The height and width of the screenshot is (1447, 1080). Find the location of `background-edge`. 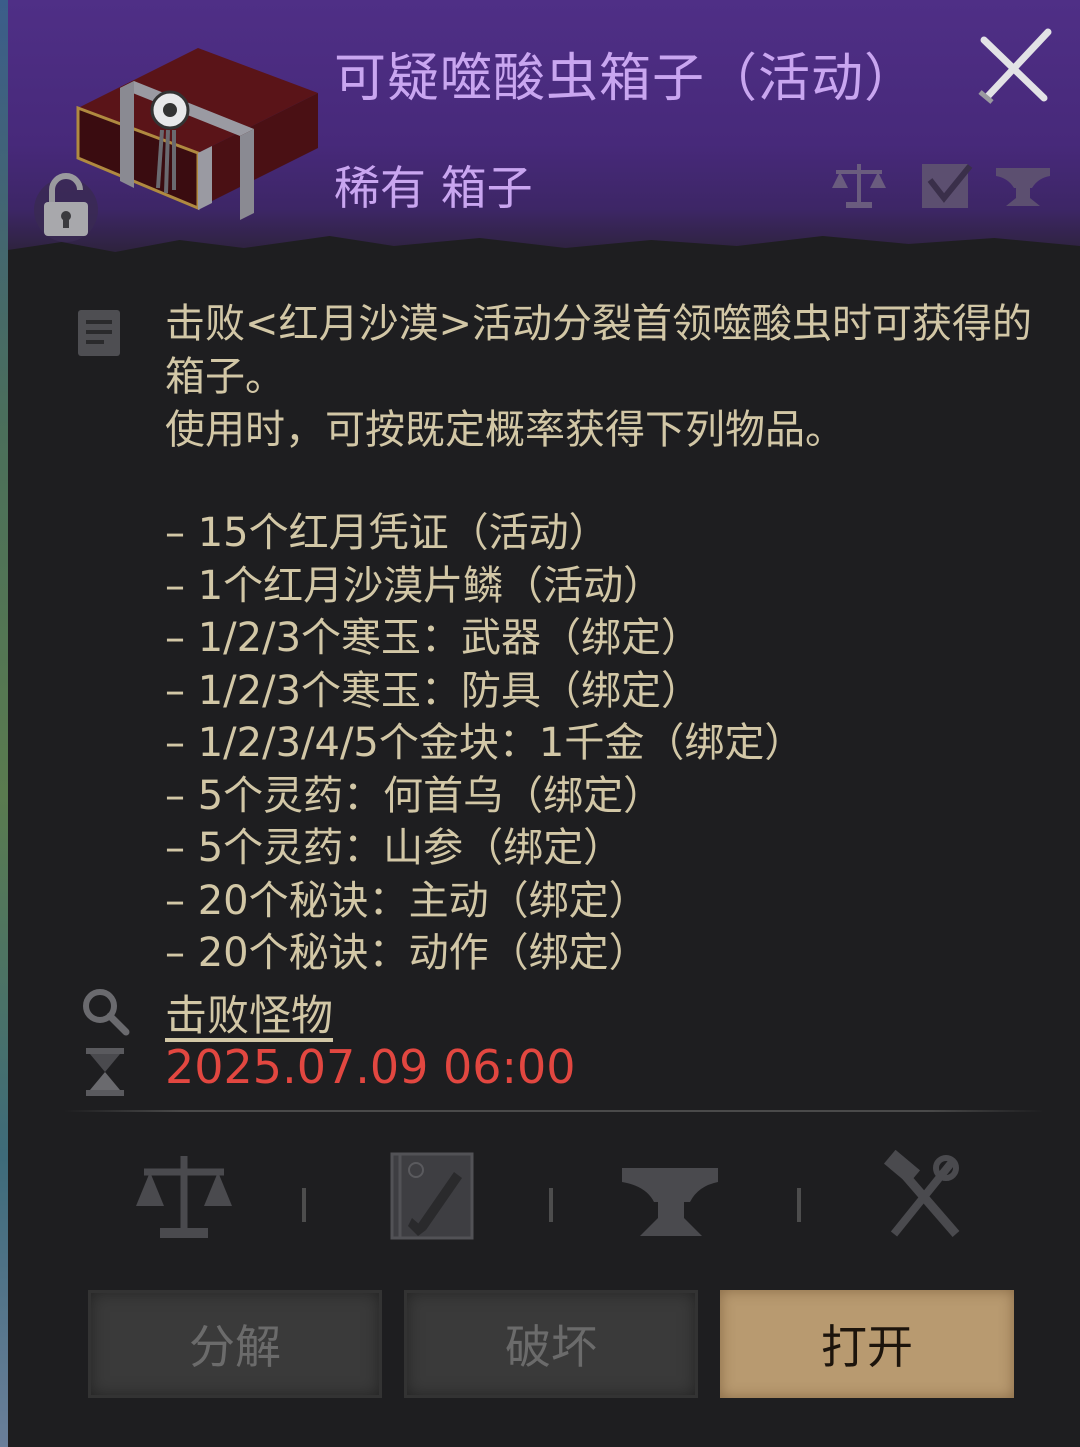

background-edge is located at coordinates (4, 723).